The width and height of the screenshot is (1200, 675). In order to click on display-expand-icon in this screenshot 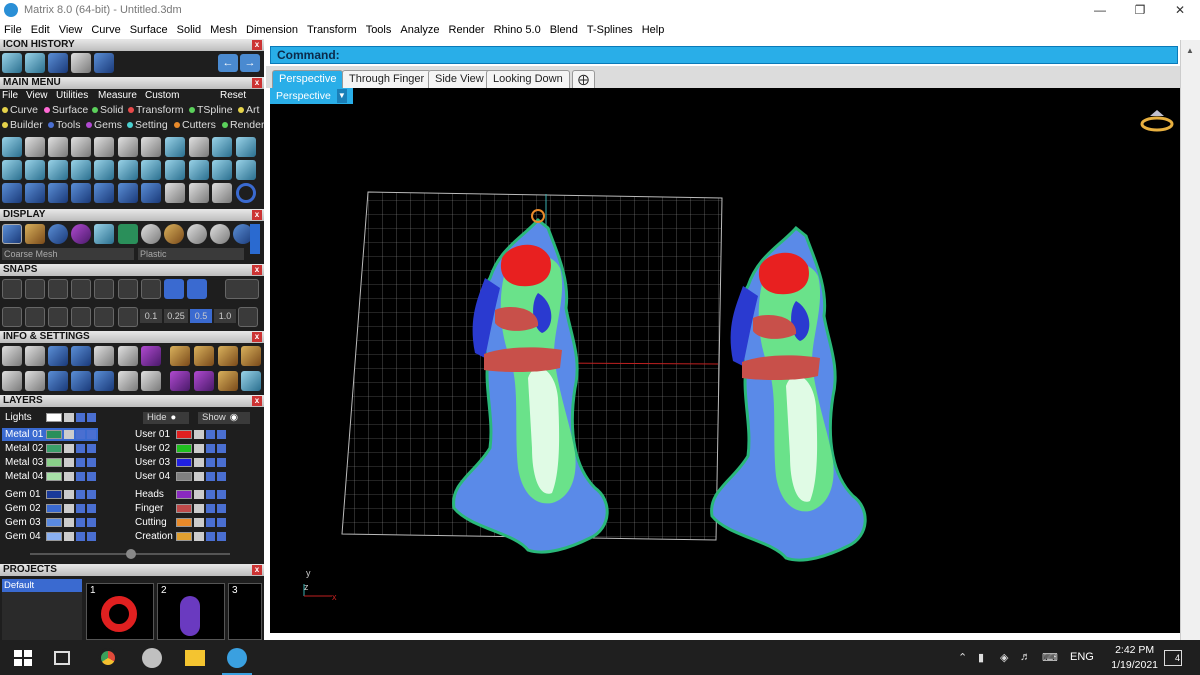, I will do `click(255, 239)`.